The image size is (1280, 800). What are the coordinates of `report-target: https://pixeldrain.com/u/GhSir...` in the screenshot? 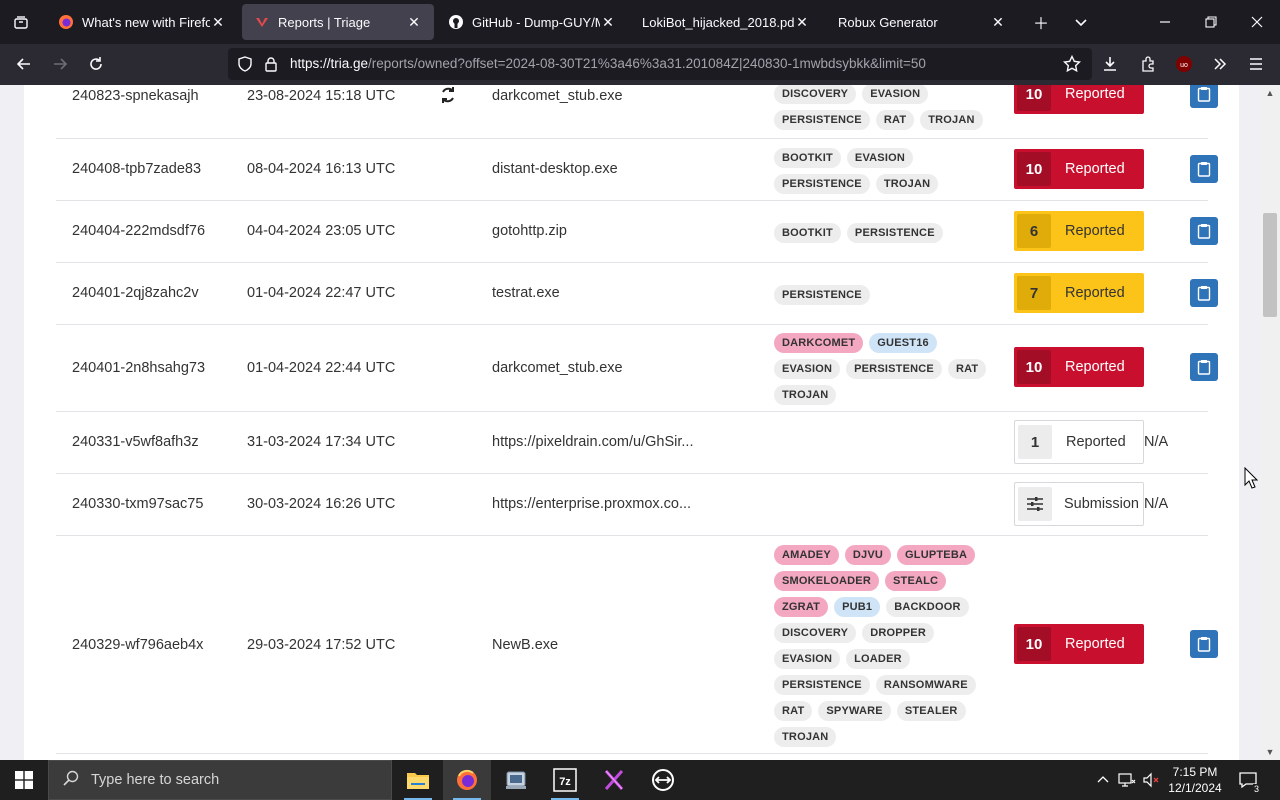 It's located at (592, 442).